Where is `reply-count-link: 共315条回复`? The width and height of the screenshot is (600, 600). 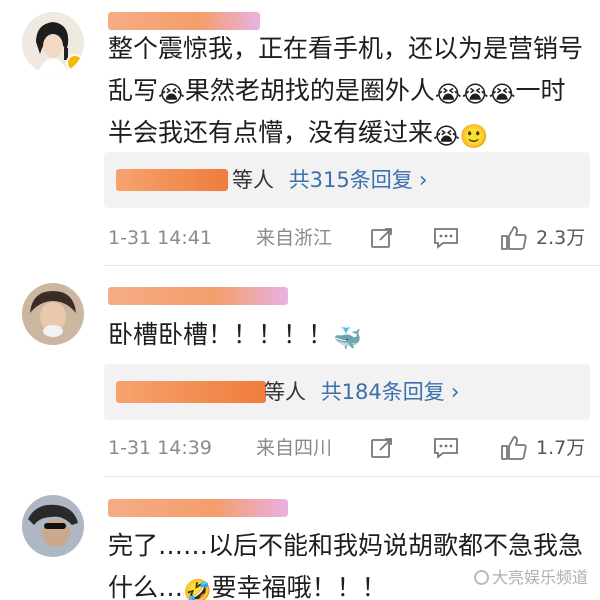 reply-count-link: 共315条回复 is located at coordinates (351, 180).